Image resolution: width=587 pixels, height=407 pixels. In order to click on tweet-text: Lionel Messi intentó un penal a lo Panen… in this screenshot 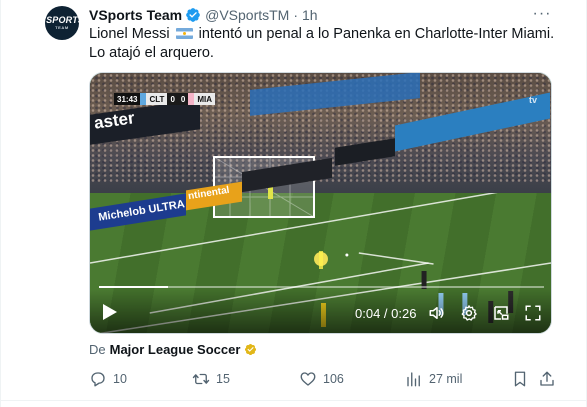, I will do `click(324, 44)`.